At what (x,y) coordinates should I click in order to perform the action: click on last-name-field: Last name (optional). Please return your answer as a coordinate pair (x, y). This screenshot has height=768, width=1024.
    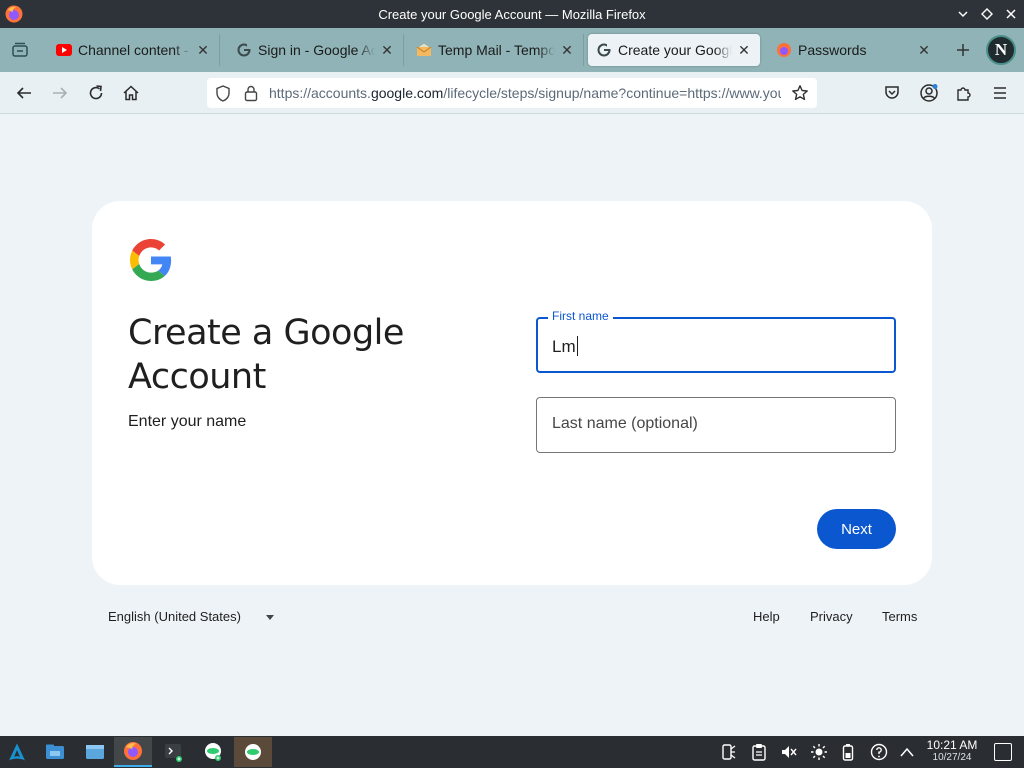
    Looking at the image, I should click on (716, 425).